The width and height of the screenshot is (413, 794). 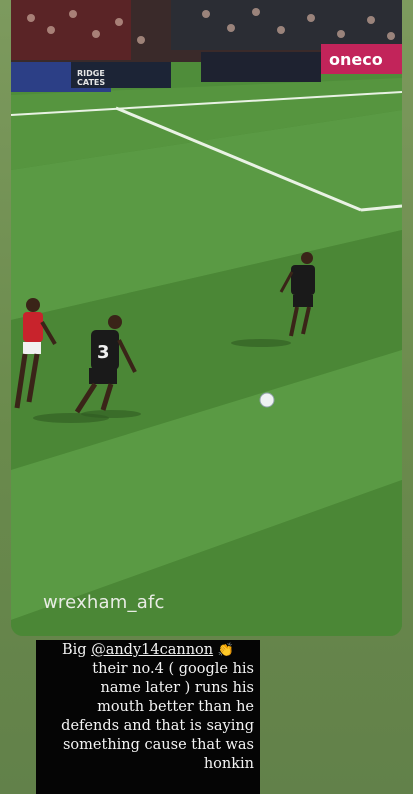 I want to click on account-watermark: wrexham_afc, so click(x=104, y=602).